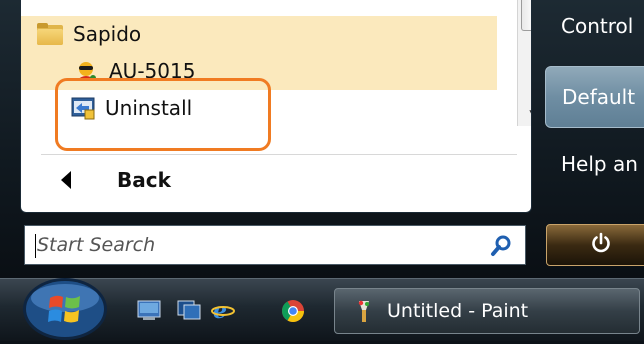 This screenshot has width=644, height=344. I want to click on divider, so click(279, 154).